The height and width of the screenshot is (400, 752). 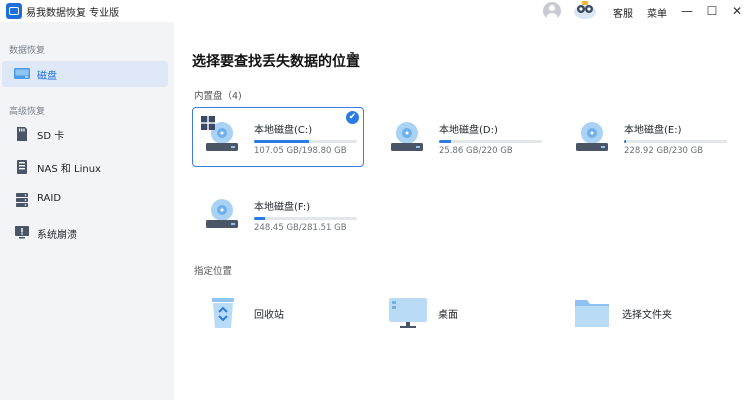 I want to click on app-title: 易我数据恢复 专业版, so click(x=73, y=13).